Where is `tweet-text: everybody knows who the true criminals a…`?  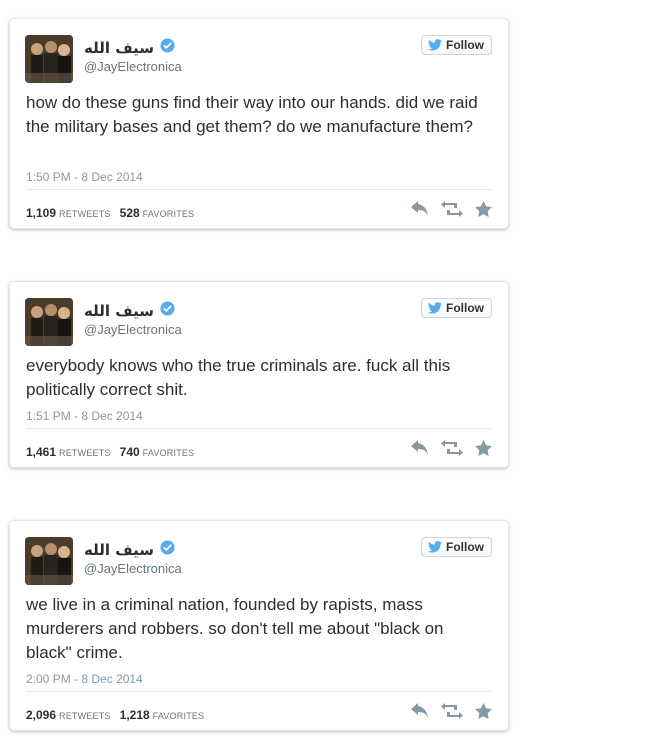
tweet-text: everybody knows who the true criminals a… is located at coordinates (238, 377).